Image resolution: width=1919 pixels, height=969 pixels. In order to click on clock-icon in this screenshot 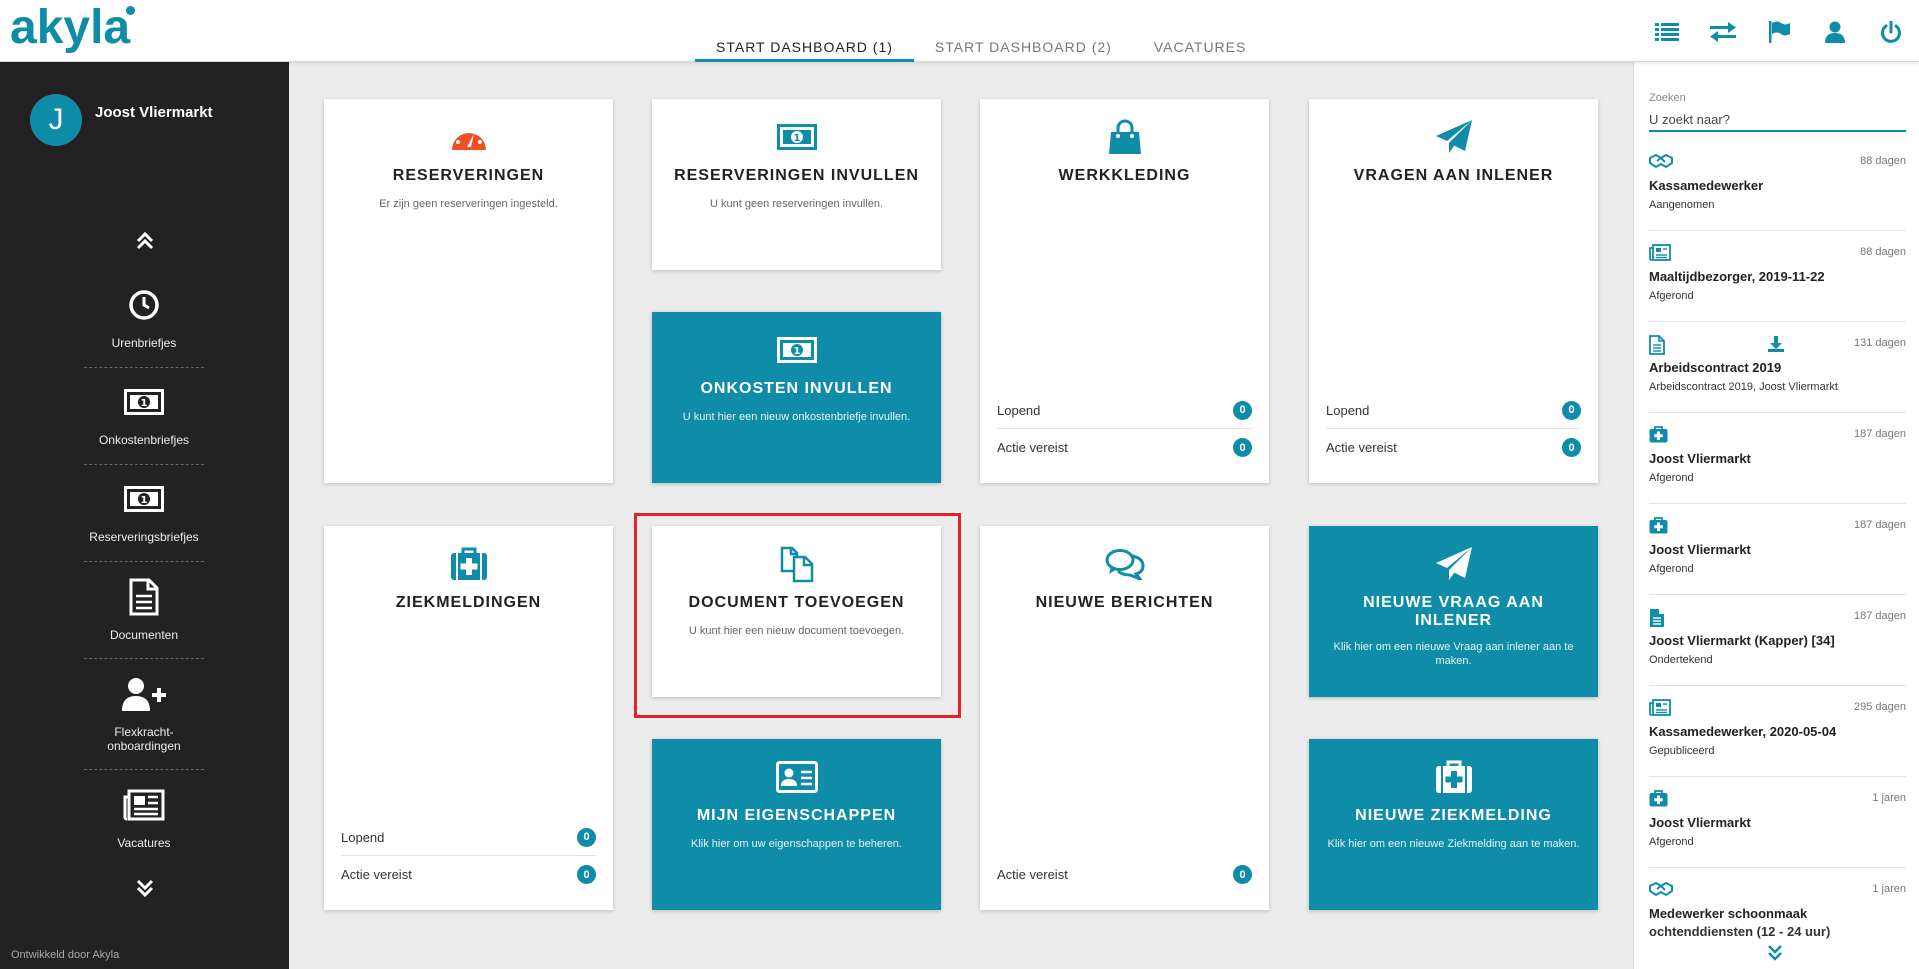, I will do `click(144, 305)`.